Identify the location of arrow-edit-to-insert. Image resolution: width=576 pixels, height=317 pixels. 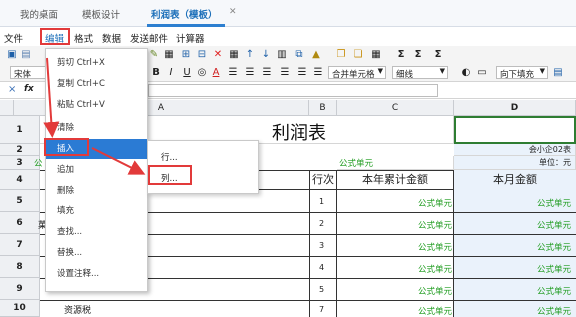
(51, 97).